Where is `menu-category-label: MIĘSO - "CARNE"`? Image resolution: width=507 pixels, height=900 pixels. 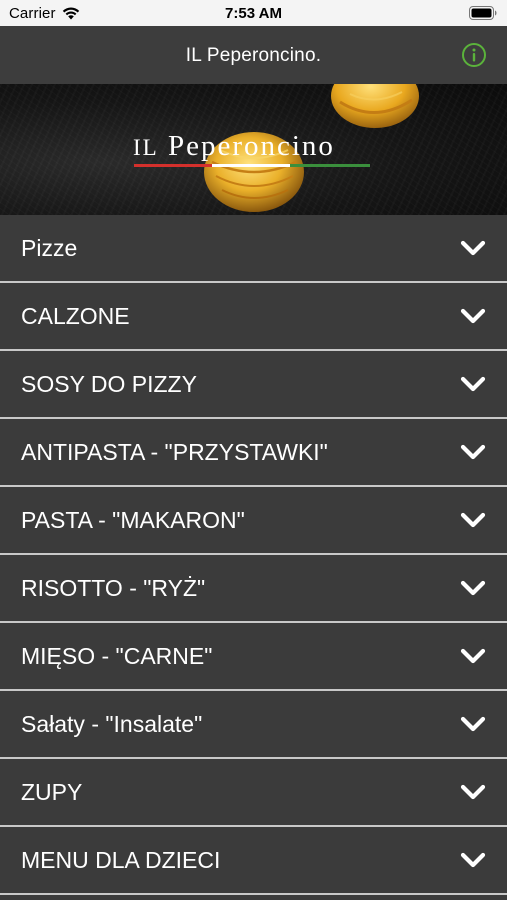 menu-category-label: MIĘSO - "CARNE" is located at coordinates (117, 656).